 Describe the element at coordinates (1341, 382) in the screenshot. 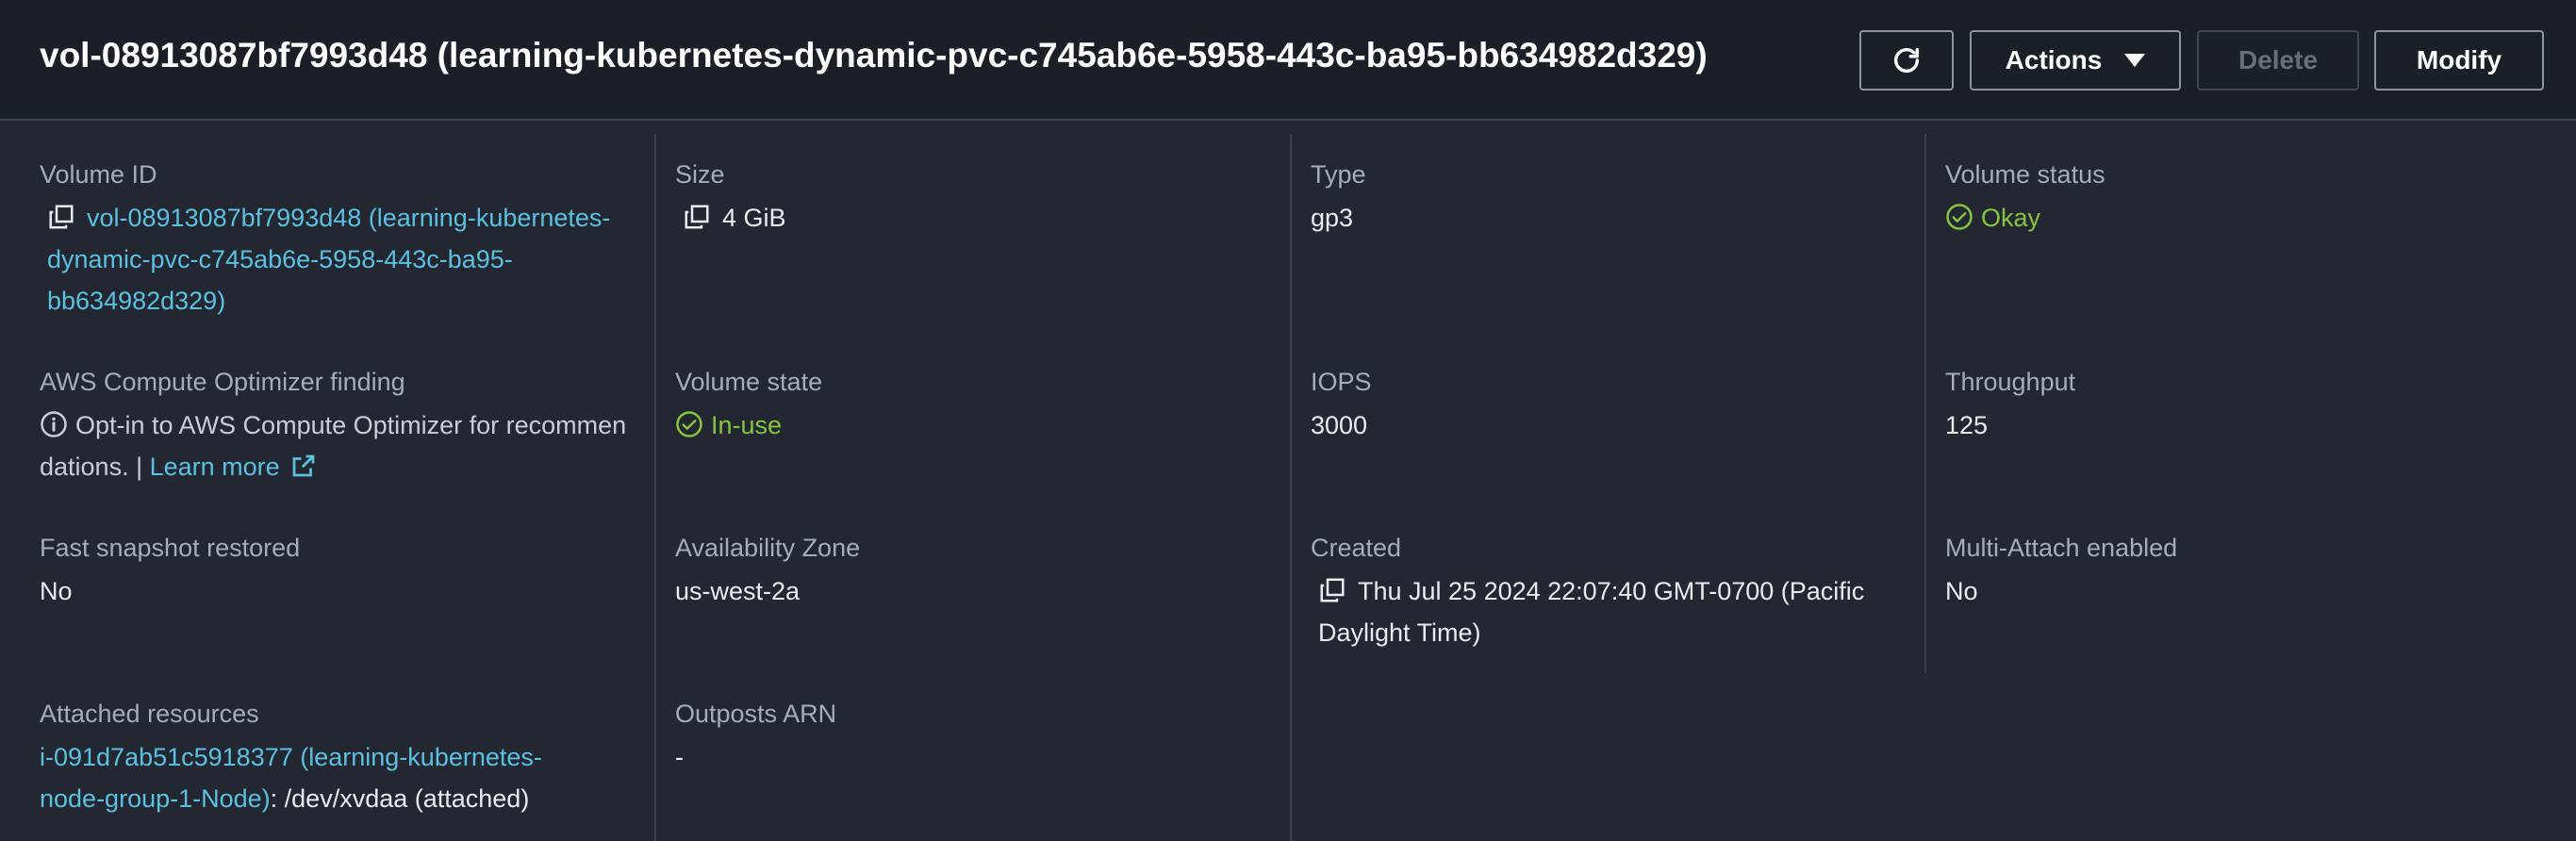

I see `iops-label: IOPS` at that location.